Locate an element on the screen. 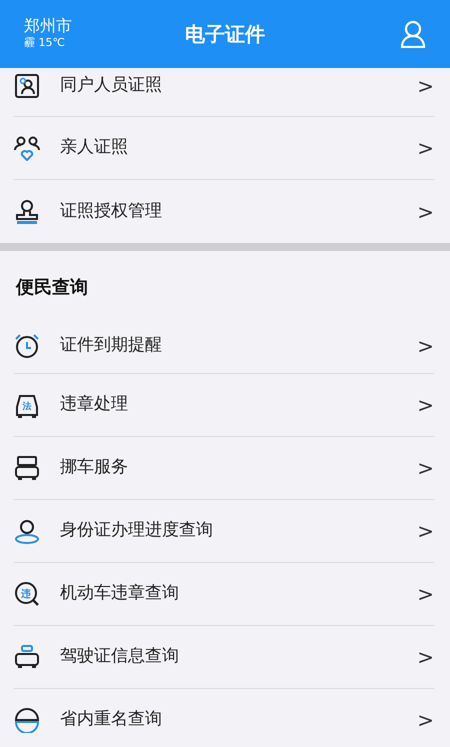  menu-item: 亲人证照 is located at coordinates (94, 148).